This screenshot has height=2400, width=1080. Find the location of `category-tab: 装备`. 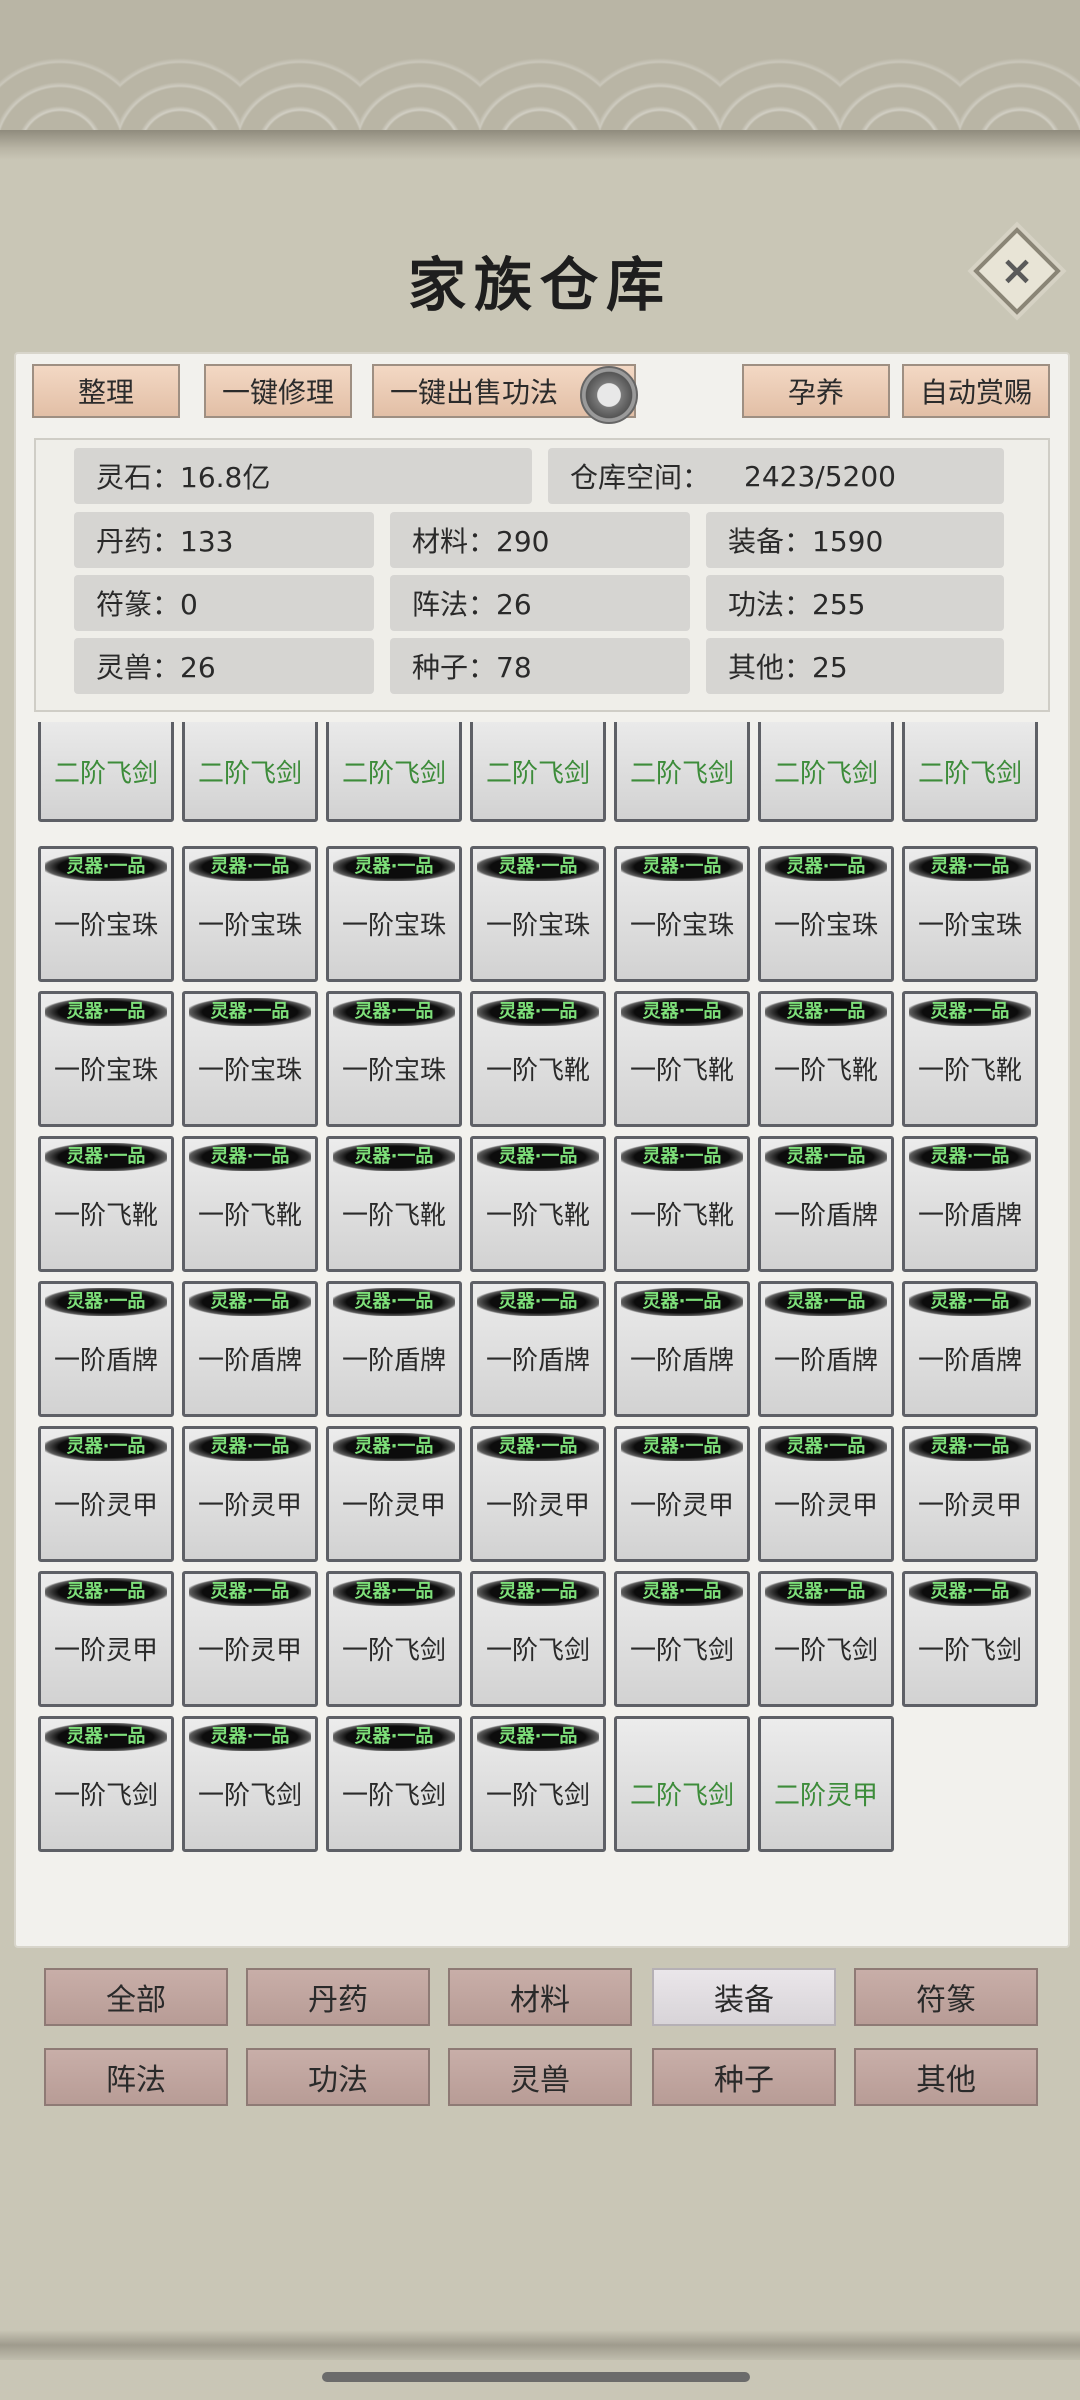

category-tab: 装备 is located at coordinates (744, 1997).